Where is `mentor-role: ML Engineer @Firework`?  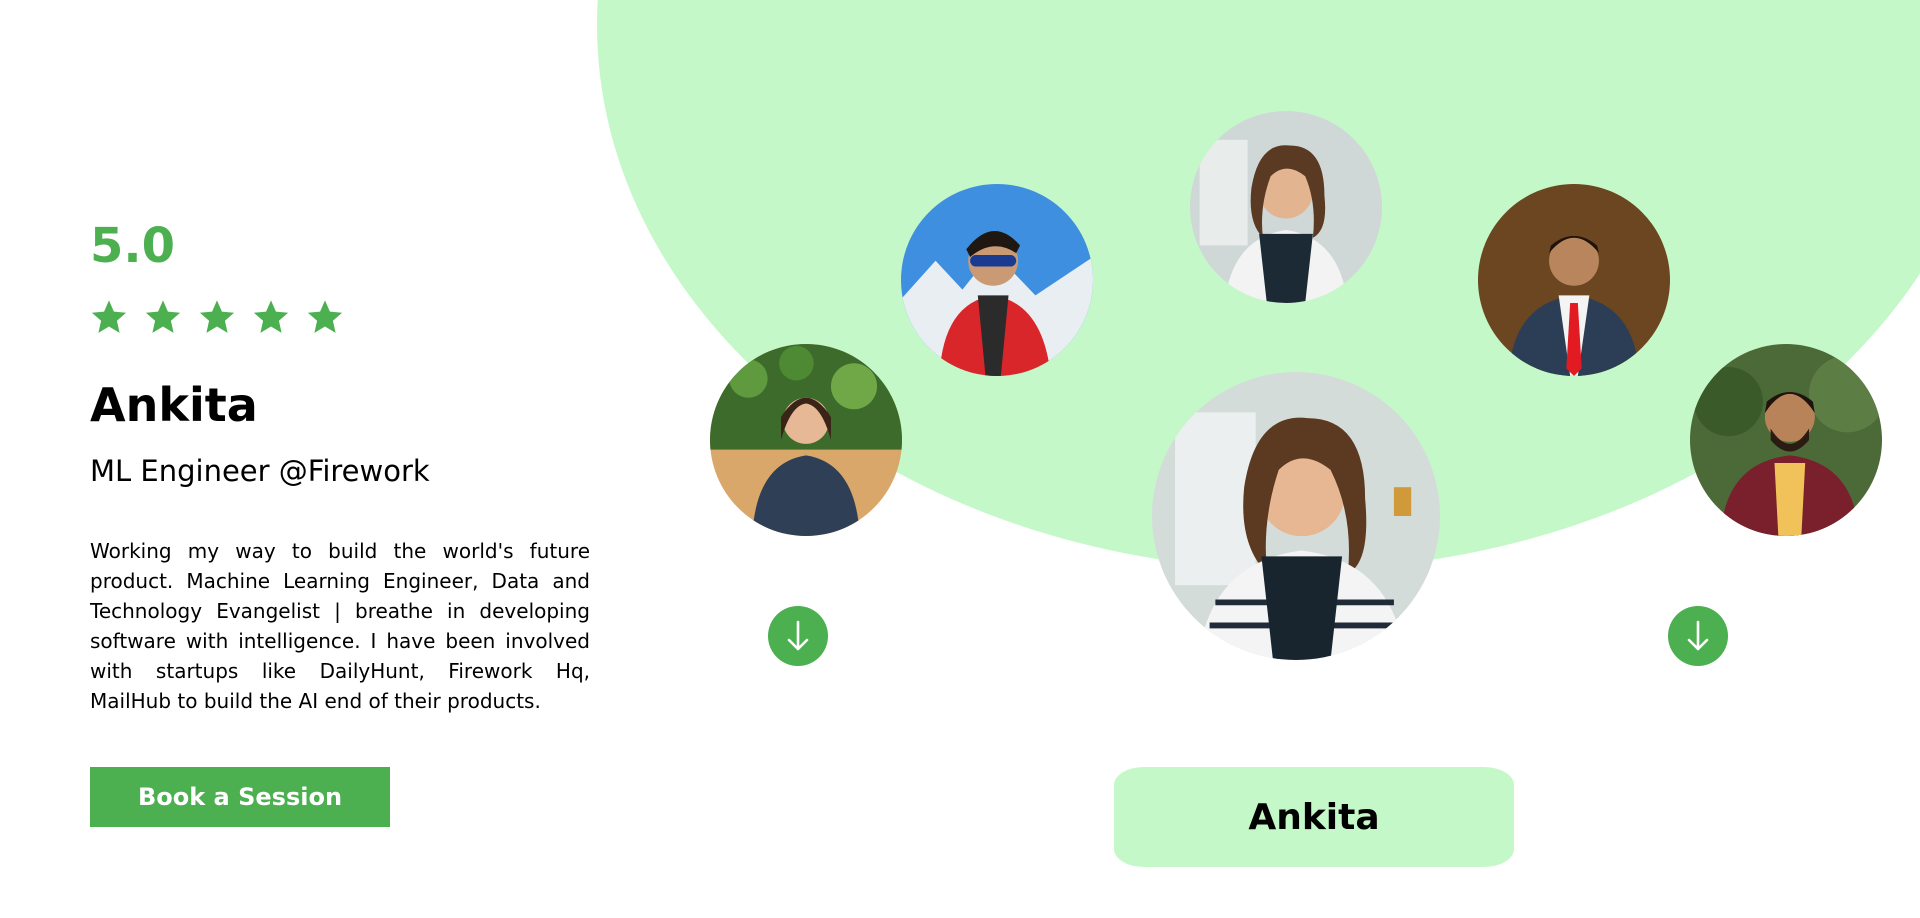
mentor-role: ML Engineer @Firework is located at coordinates (260, 471).